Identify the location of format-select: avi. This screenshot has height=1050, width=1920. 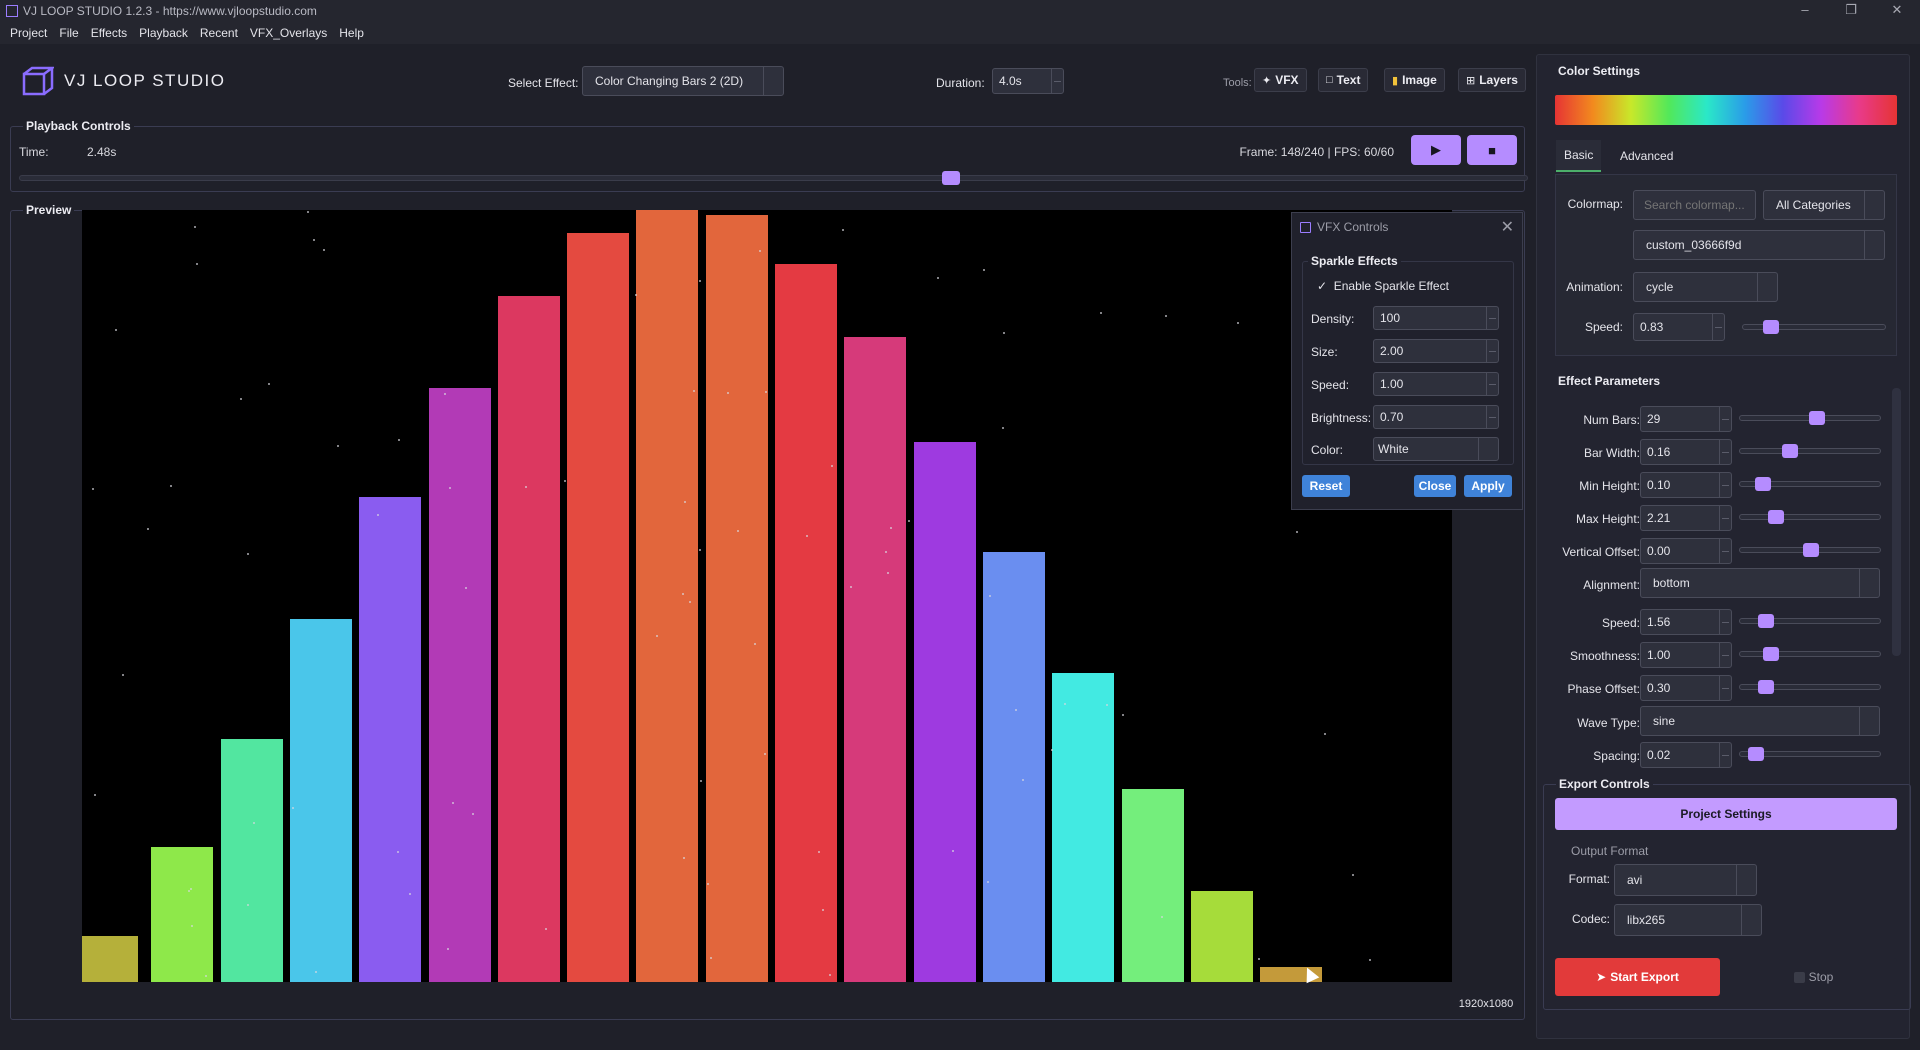
(1685, 880).